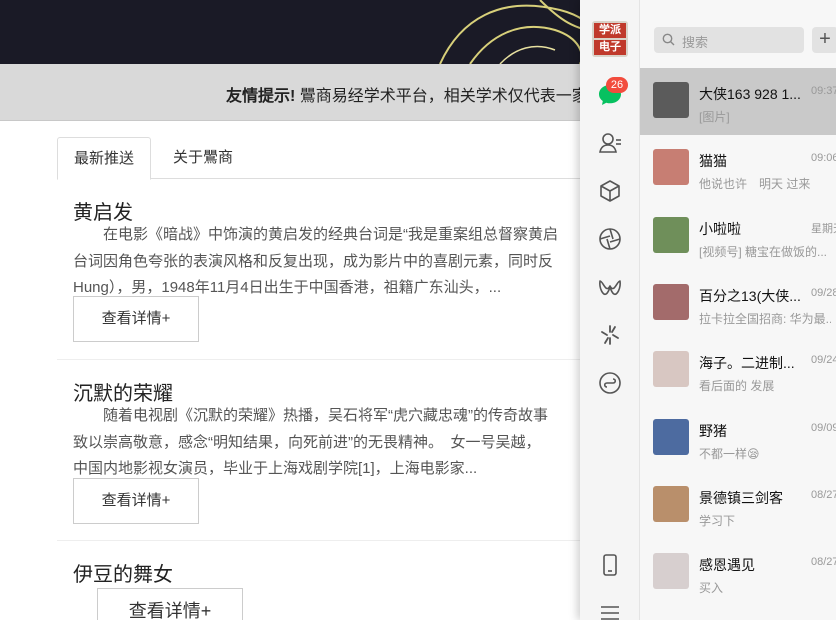 The height and width of the screenshot is (620, 836). What do you see at coordinates (714, 117) in the screenshot?
I see `chat-last-message: [图片]` at bounding box center [714, 117].